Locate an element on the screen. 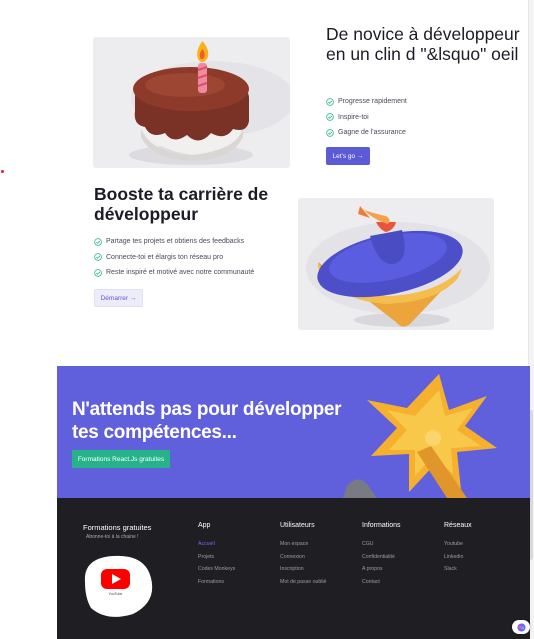 This screenshot has height=639, width=534. list-item: Progresse rapidement is located at coordinates (366, 102).